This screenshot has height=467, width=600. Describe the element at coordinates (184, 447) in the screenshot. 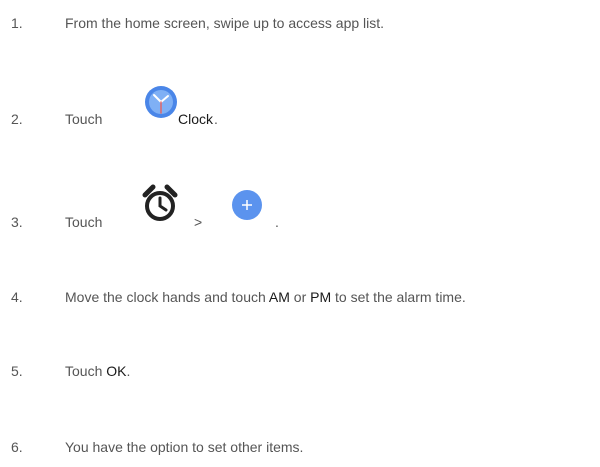

I see `step-text: You have the option to set other items.` at that location.